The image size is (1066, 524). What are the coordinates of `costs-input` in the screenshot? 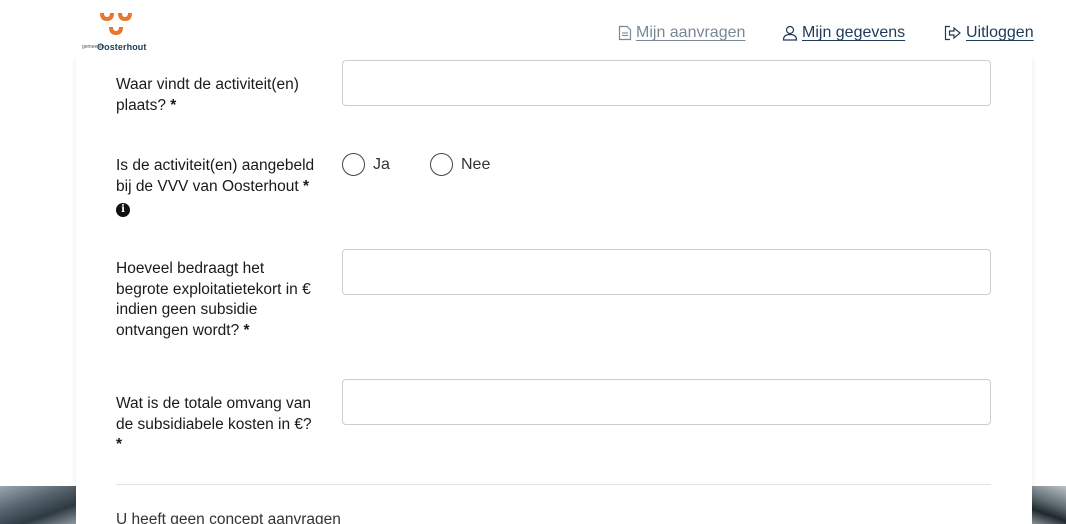 It's located at (666, 402).